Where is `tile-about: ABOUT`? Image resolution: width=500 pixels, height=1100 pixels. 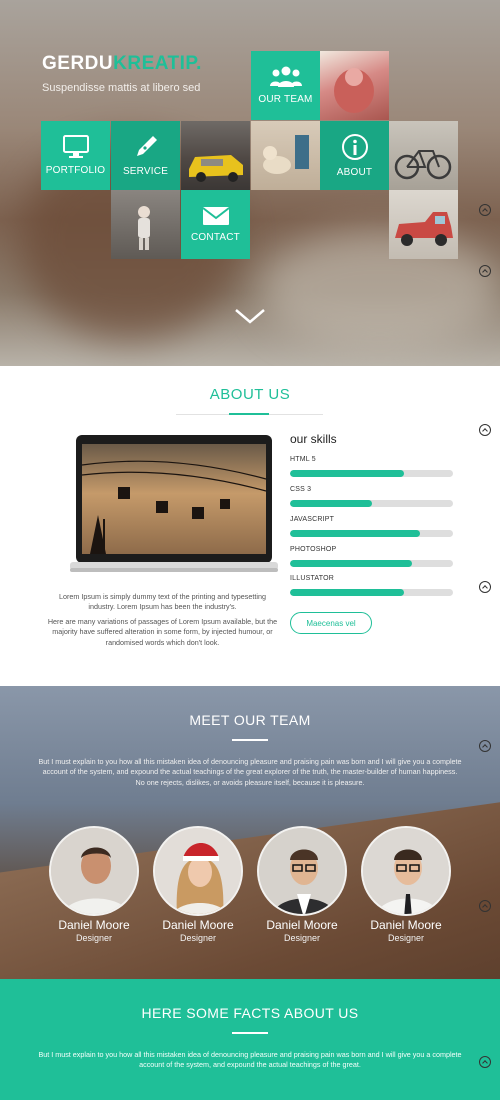 tile-about: ABOUT is located at coordinates (354, 155).